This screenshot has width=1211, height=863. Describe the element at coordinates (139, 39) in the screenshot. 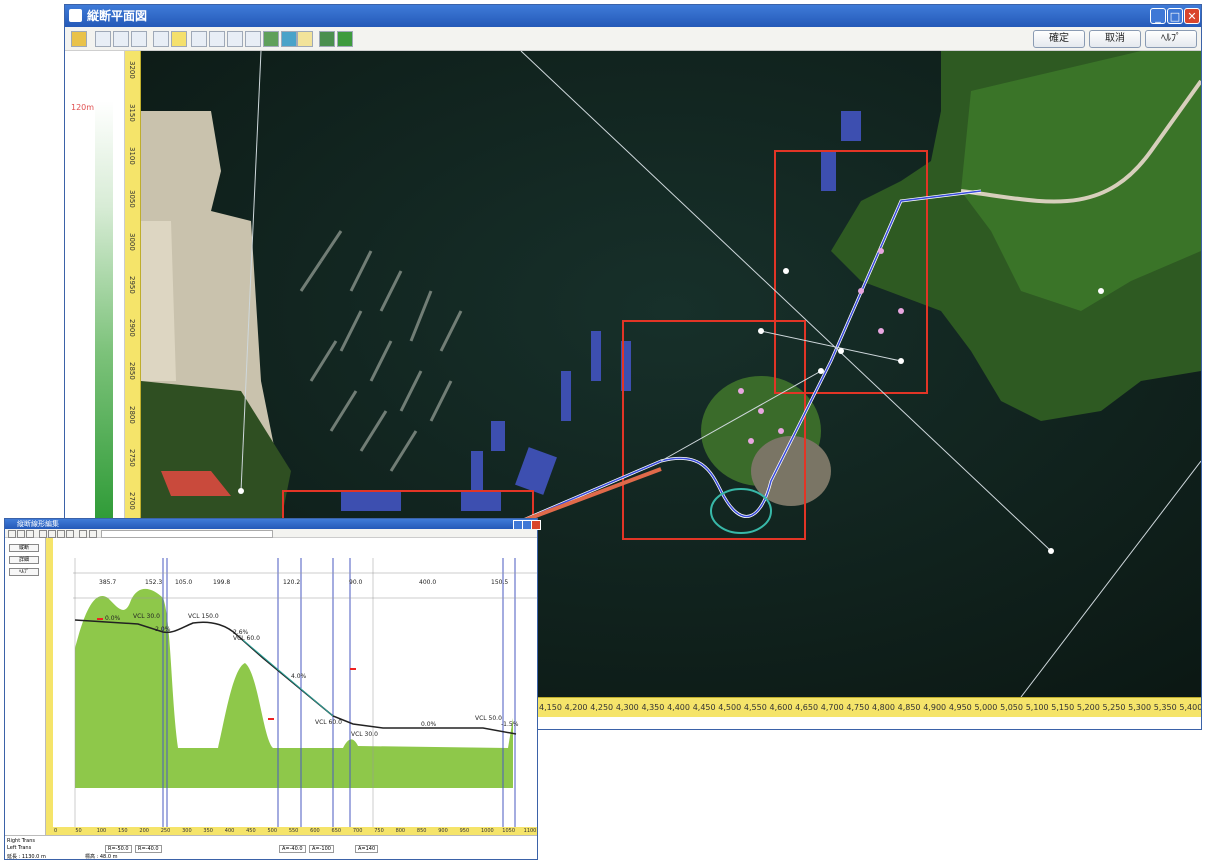

I see `fit-icon` at that location.